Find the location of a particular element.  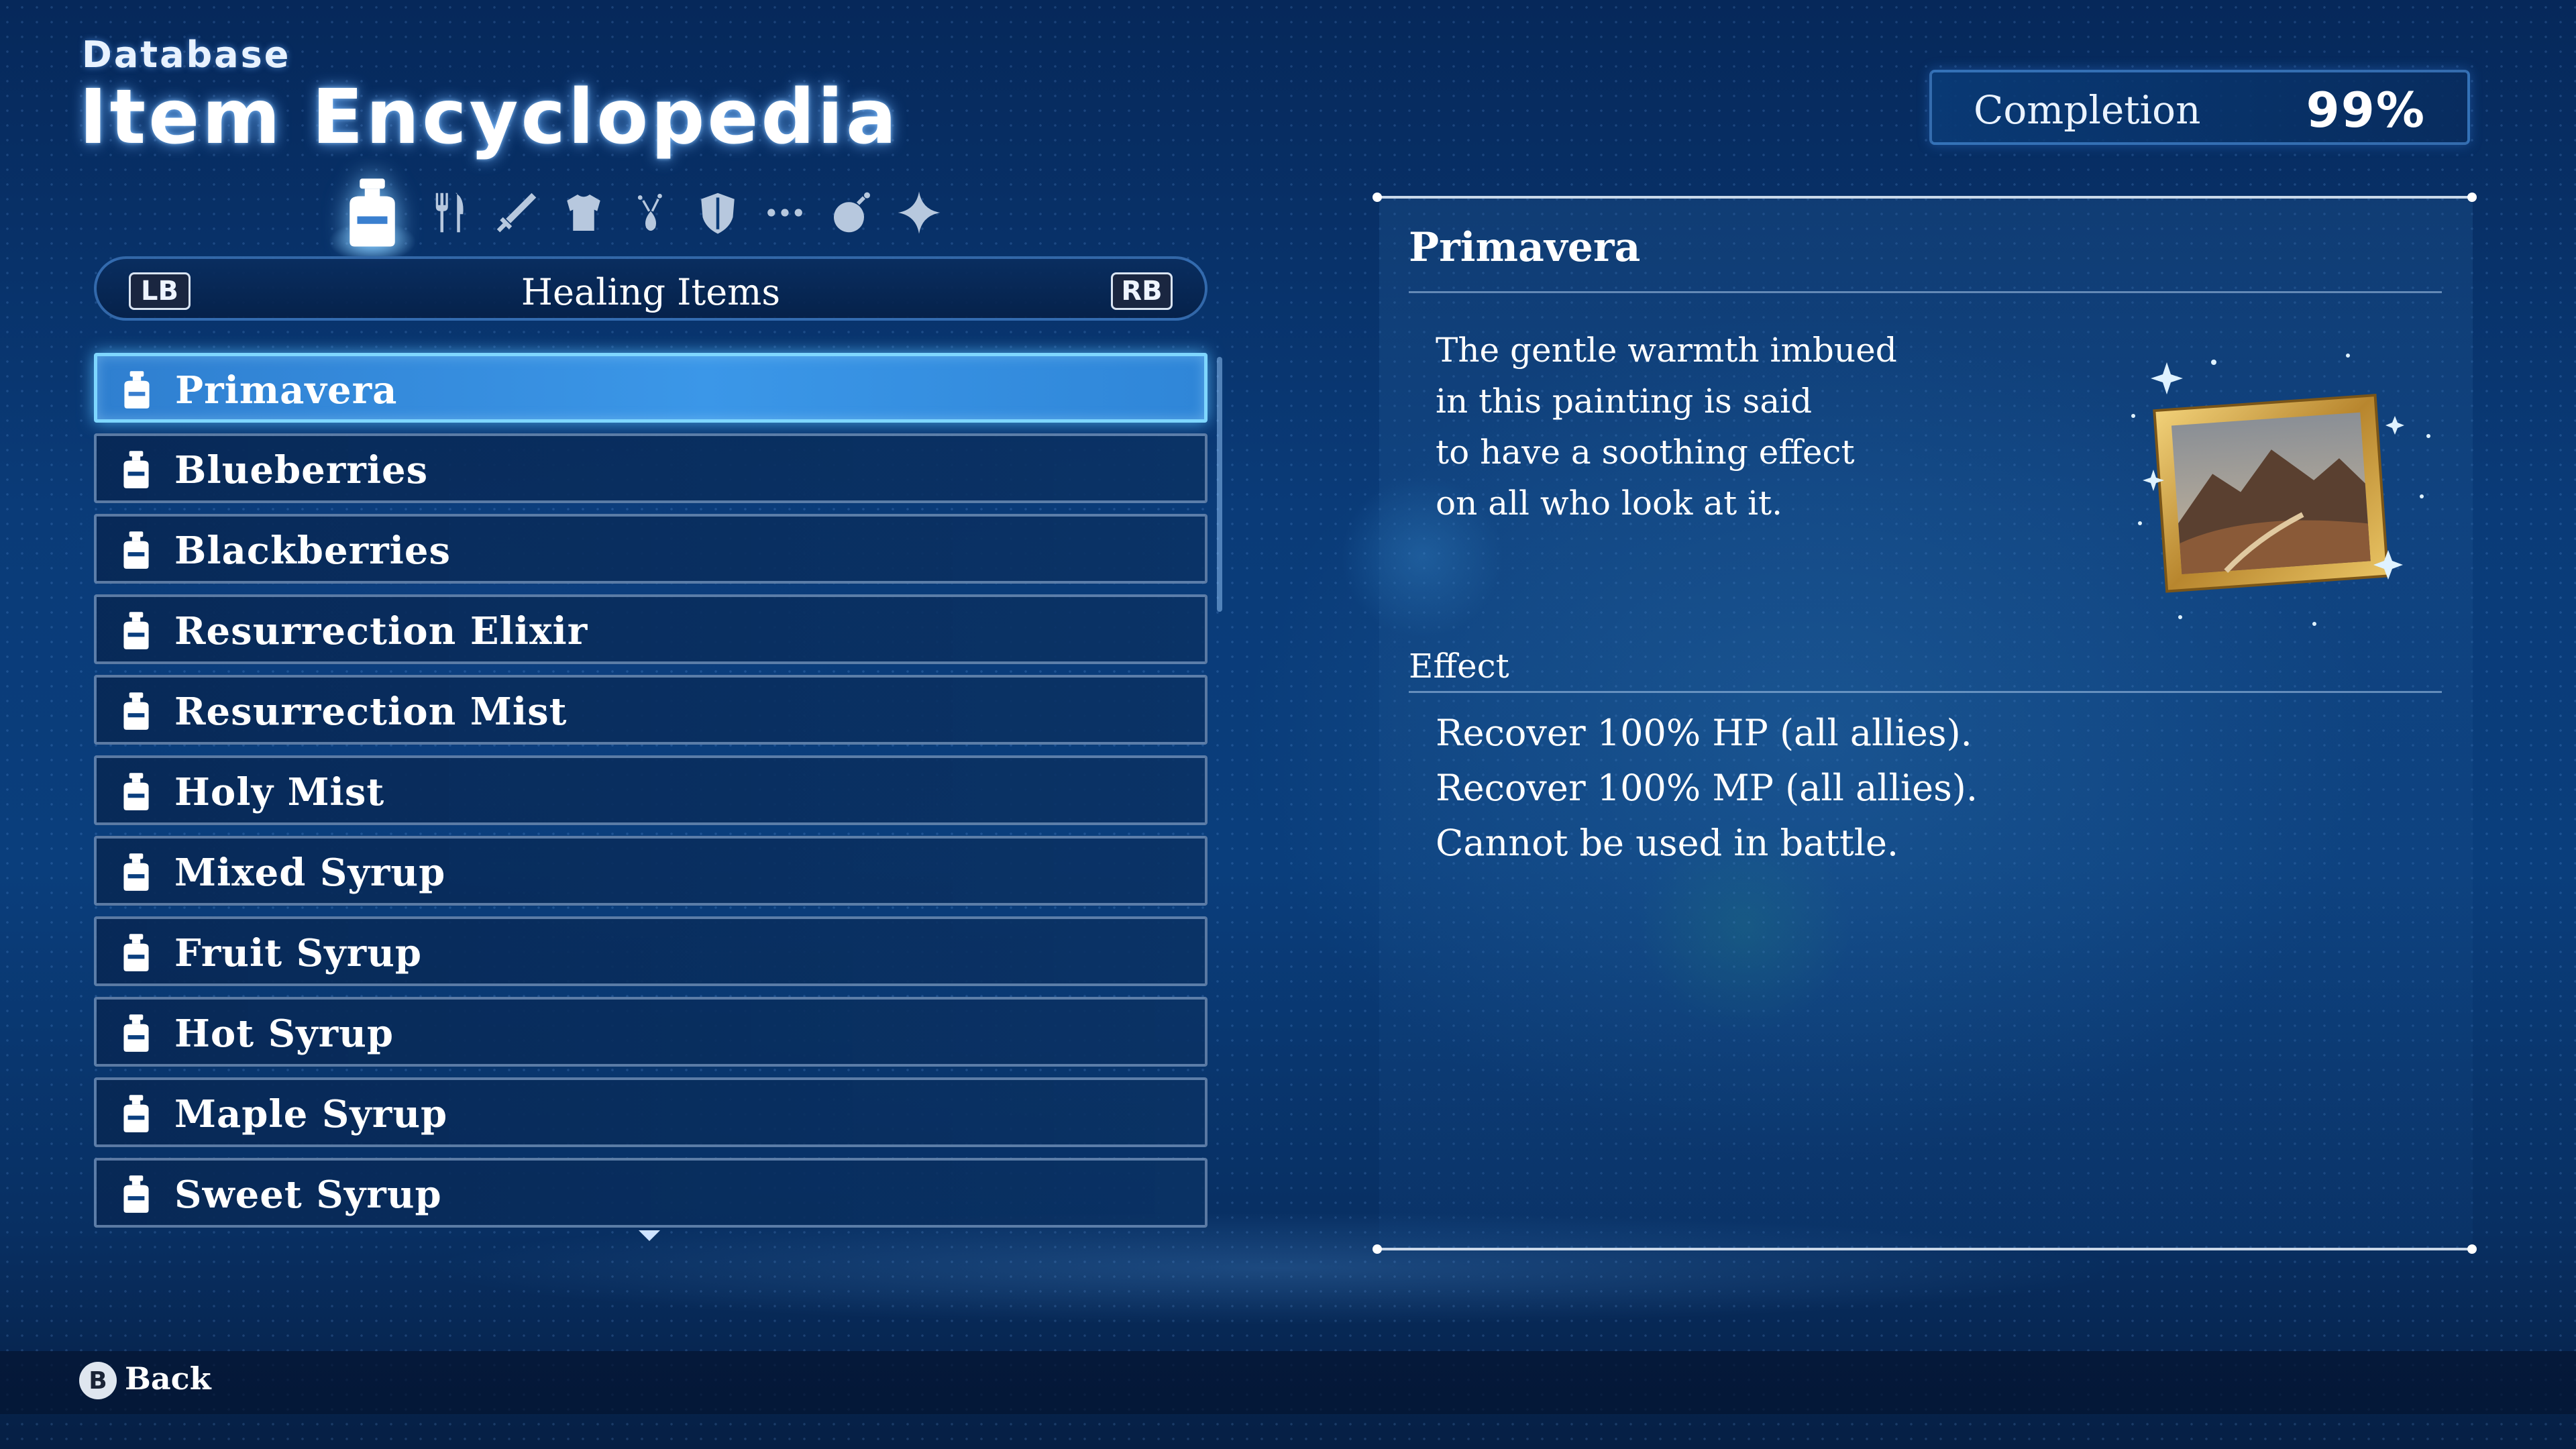

category-bar: LB Healing Items RB is located at coordinates (651, 288).